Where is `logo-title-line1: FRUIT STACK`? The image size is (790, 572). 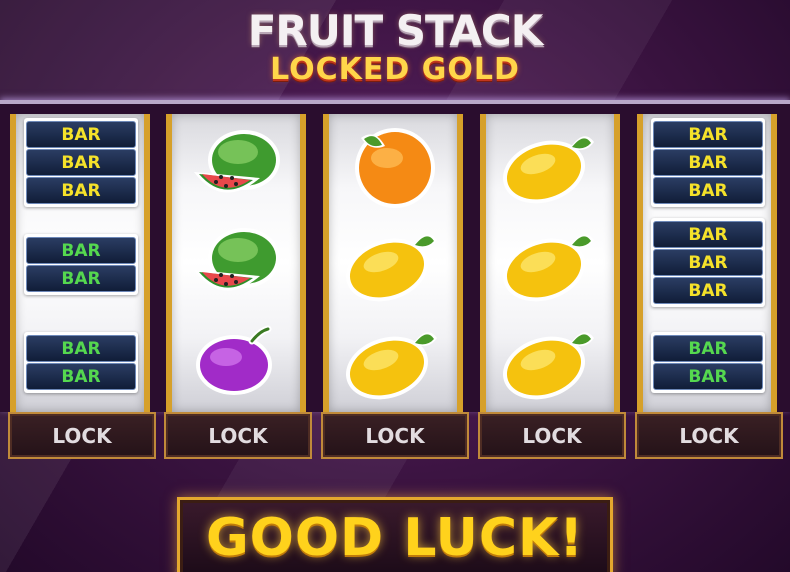 logo-title-line1: FRUIT STACK is located at coordinates (395, 30).